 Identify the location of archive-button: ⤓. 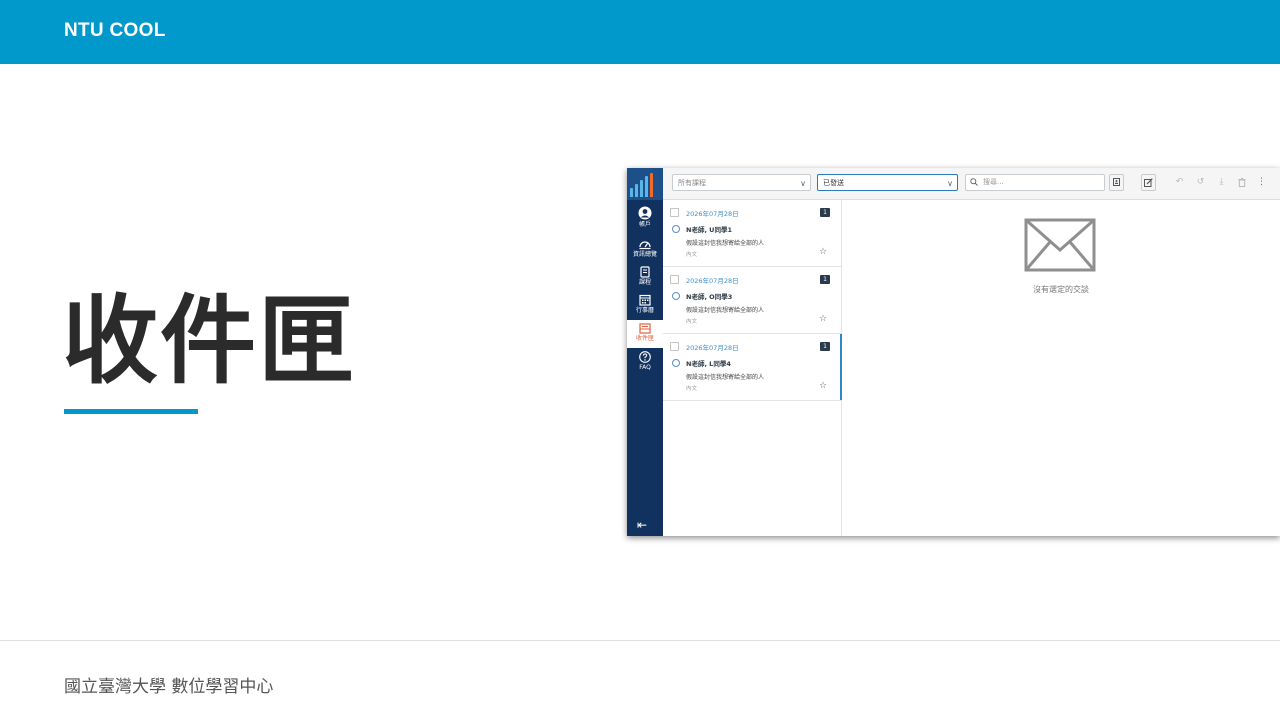
(1221, 182).